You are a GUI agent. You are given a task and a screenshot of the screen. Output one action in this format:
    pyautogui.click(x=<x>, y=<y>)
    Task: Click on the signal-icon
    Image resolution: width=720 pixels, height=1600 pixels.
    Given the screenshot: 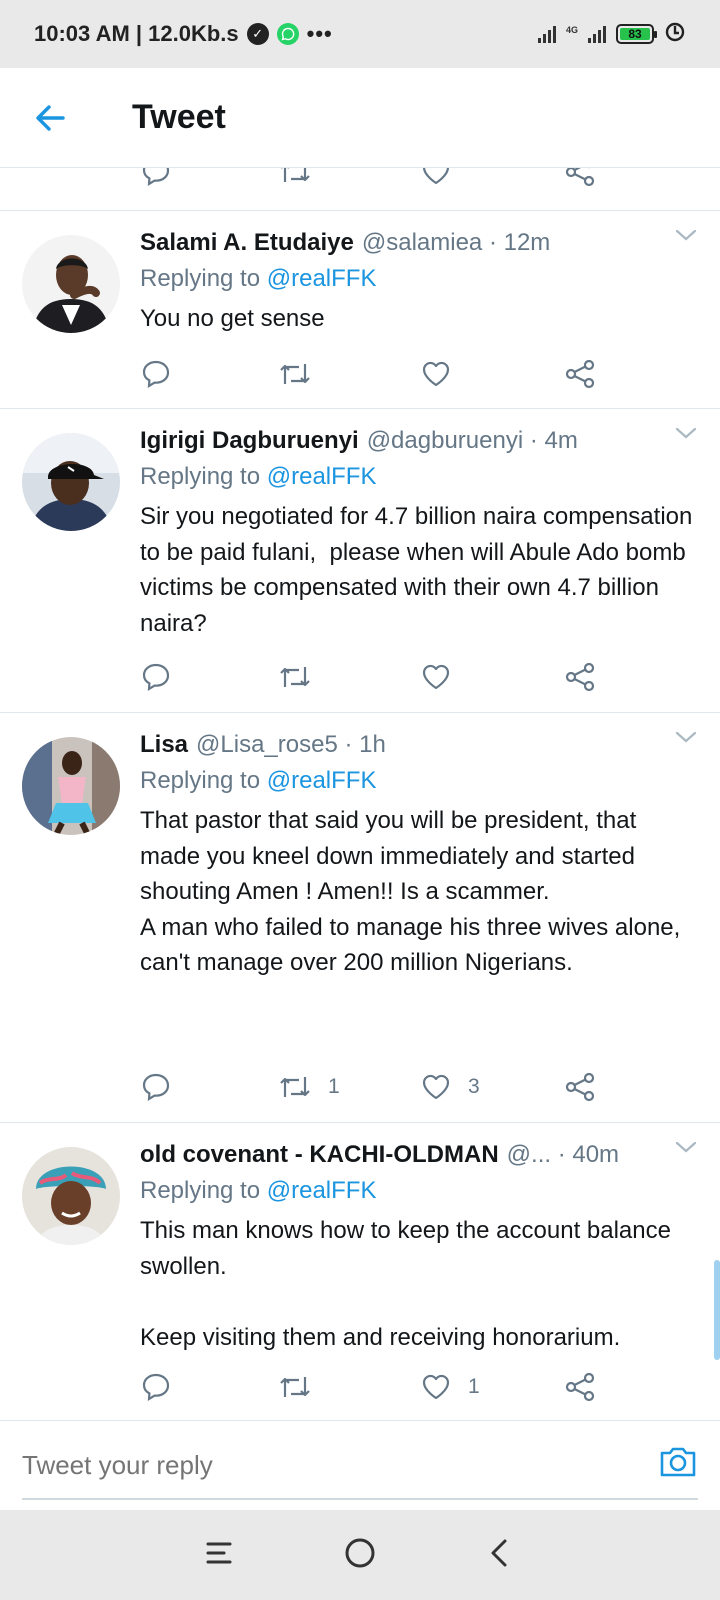 What is the action you would take?
    pyautogui.click(x=546, y=34)
    